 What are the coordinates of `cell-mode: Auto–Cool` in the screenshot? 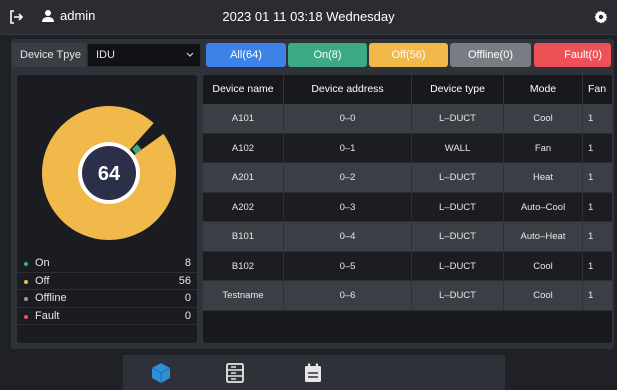 It's located at (543, 207).